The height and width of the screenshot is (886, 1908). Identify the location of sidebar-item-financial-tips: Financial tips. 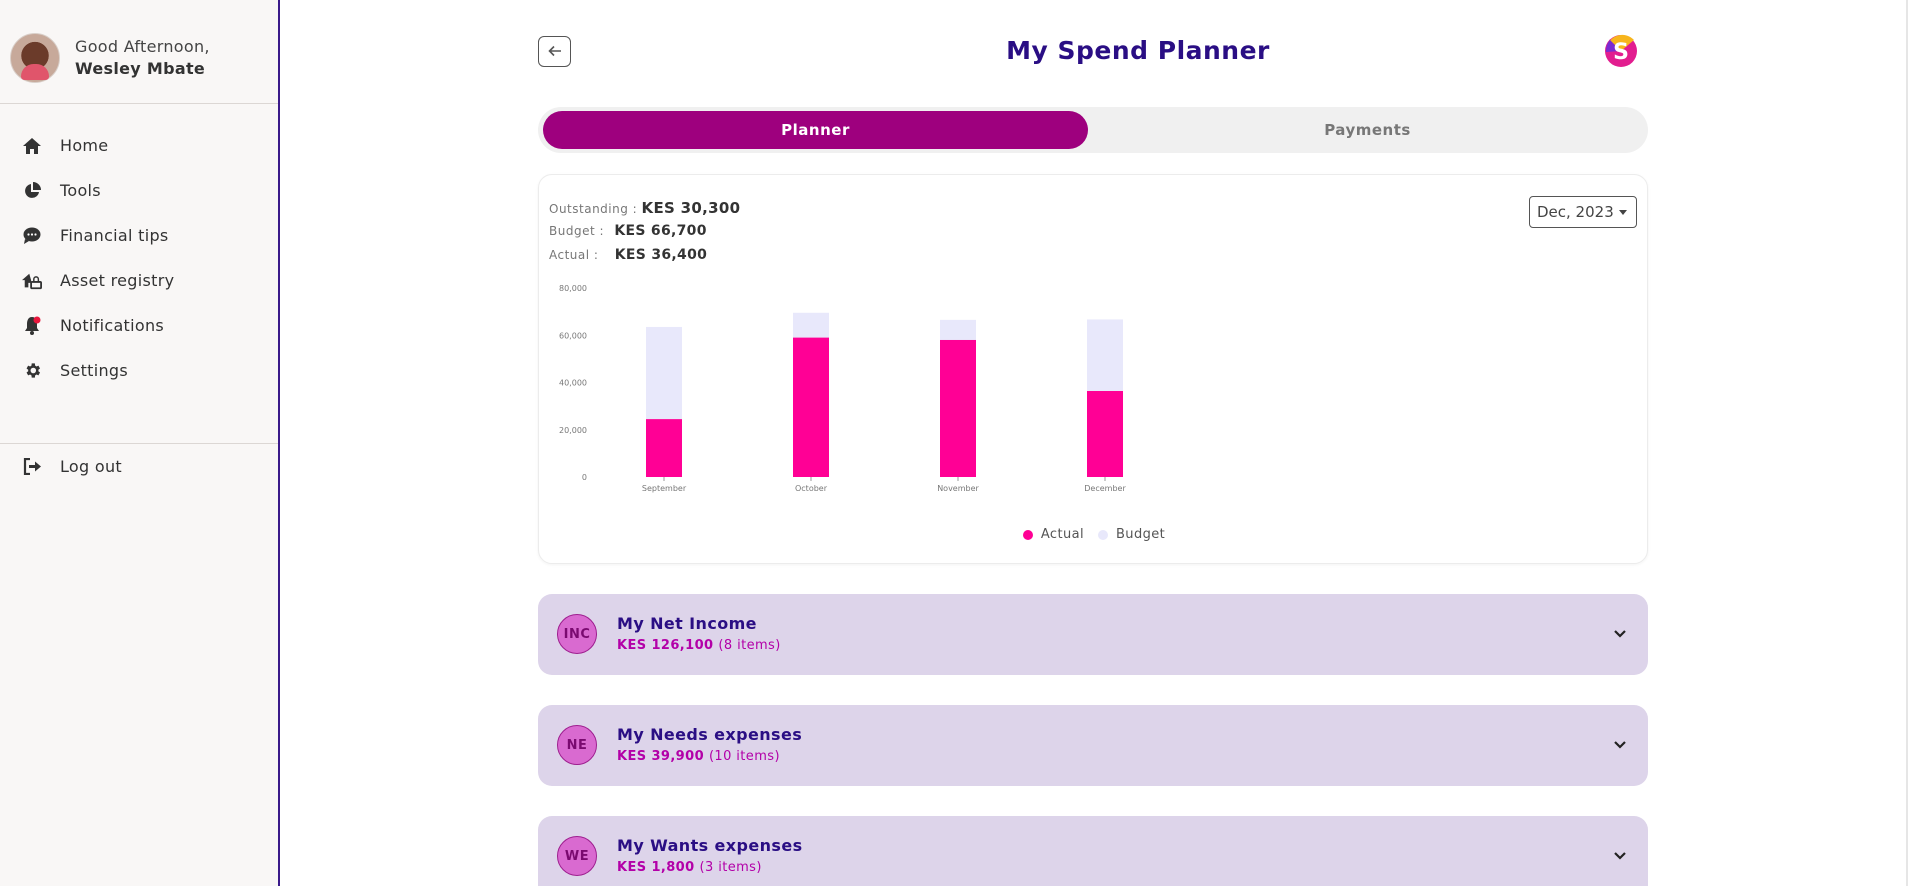
(139, 235).